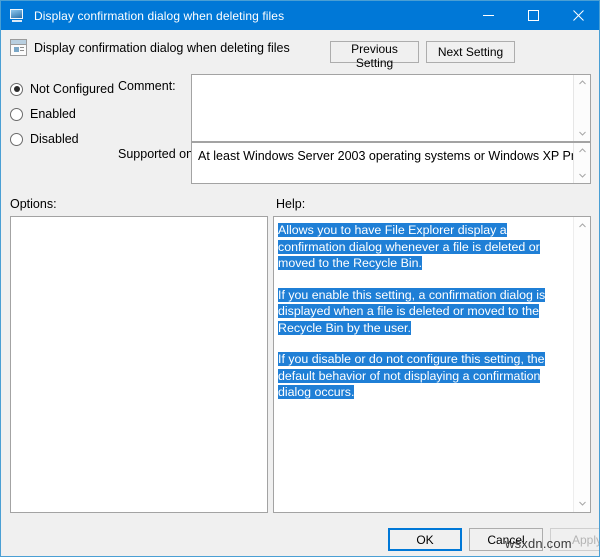 This screenshot has height=557, width=600. Describe the element at coordinates (581, 163) in the screenshot. I see `supported-on-scrollbar` at that location.